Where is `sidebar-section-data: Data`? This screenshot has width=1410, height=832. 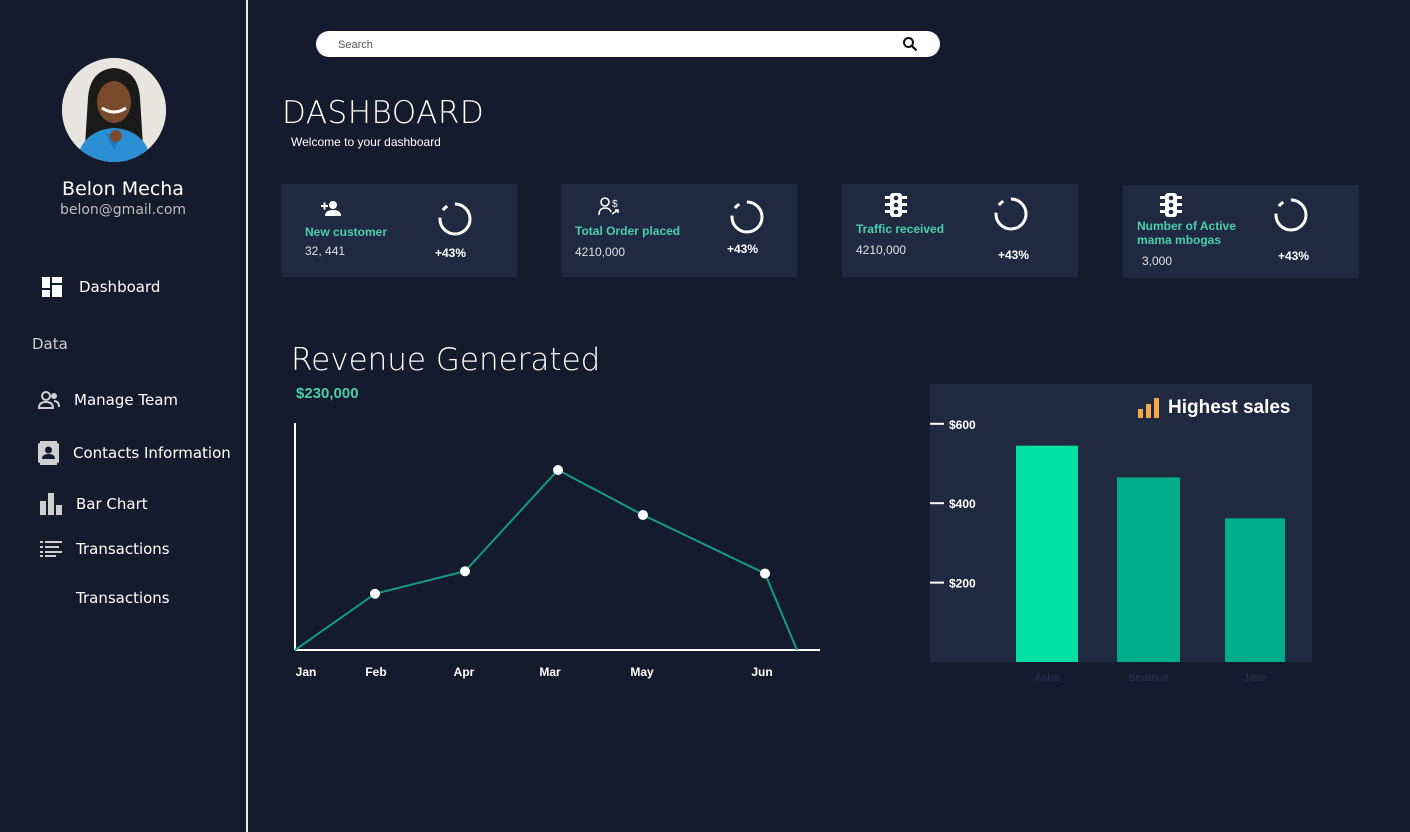 sidebar-section-data: Data is located at coordinates (50, 344).